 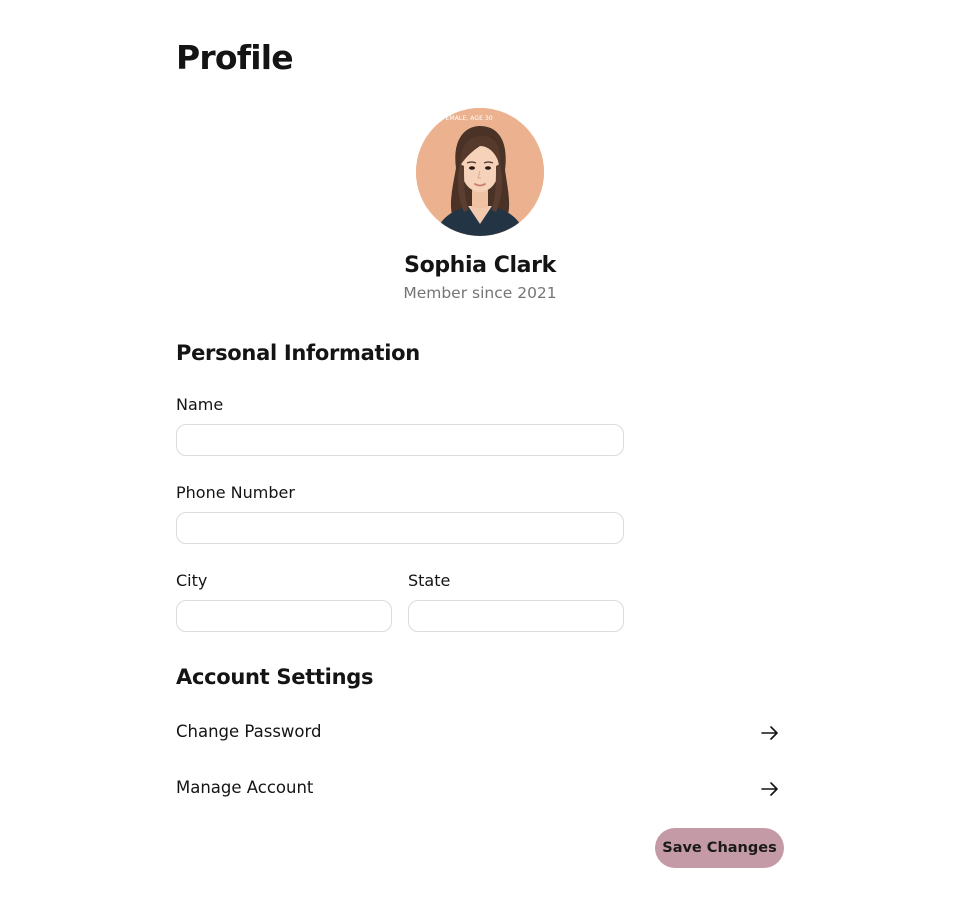 I want to click on member-since: Member since 2021, so click(x=480, y=293).